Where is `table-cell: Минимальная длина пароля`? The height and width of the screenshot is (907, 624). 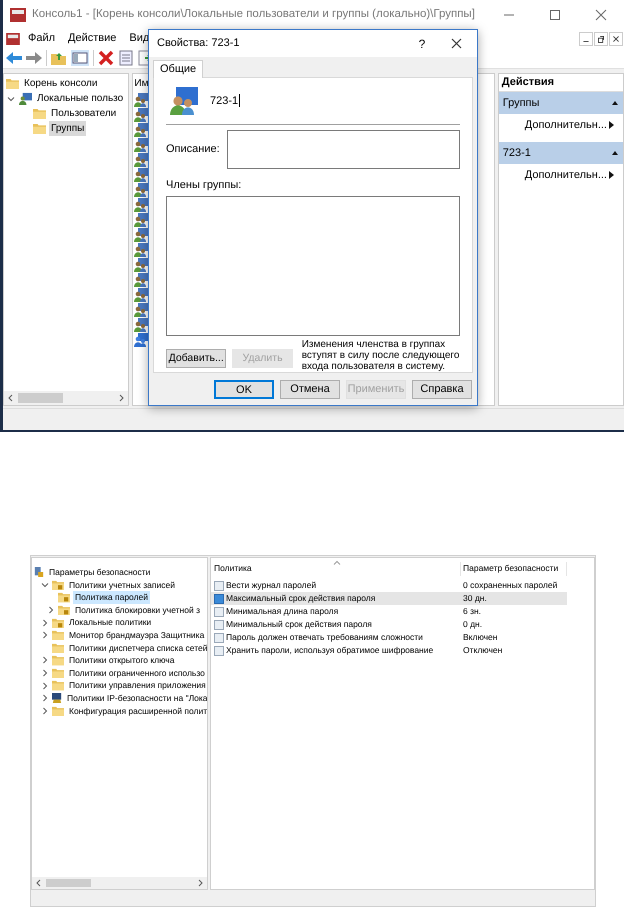 table-cell: Минимальная длина пароля is located at coordinates (282, 611).